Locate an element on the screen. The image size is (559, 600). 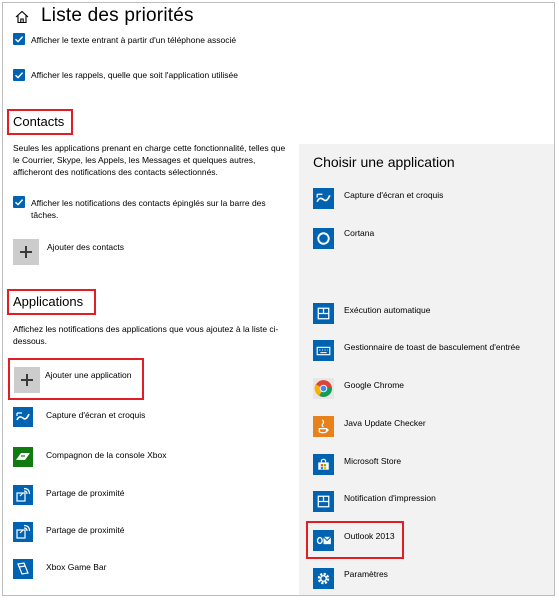
list-item: Capture d'écran et croquis is located at coordinates (95, 415).